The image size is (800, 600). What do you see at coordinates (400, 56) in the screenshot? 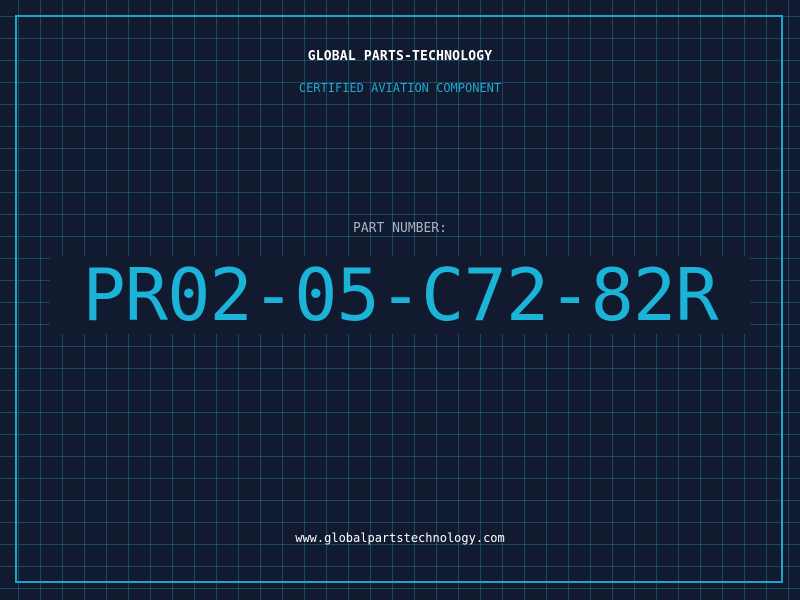
I see `company-name: GLOBAL PARTS-TECHNOLOGY` at bounding box center [400, 56].